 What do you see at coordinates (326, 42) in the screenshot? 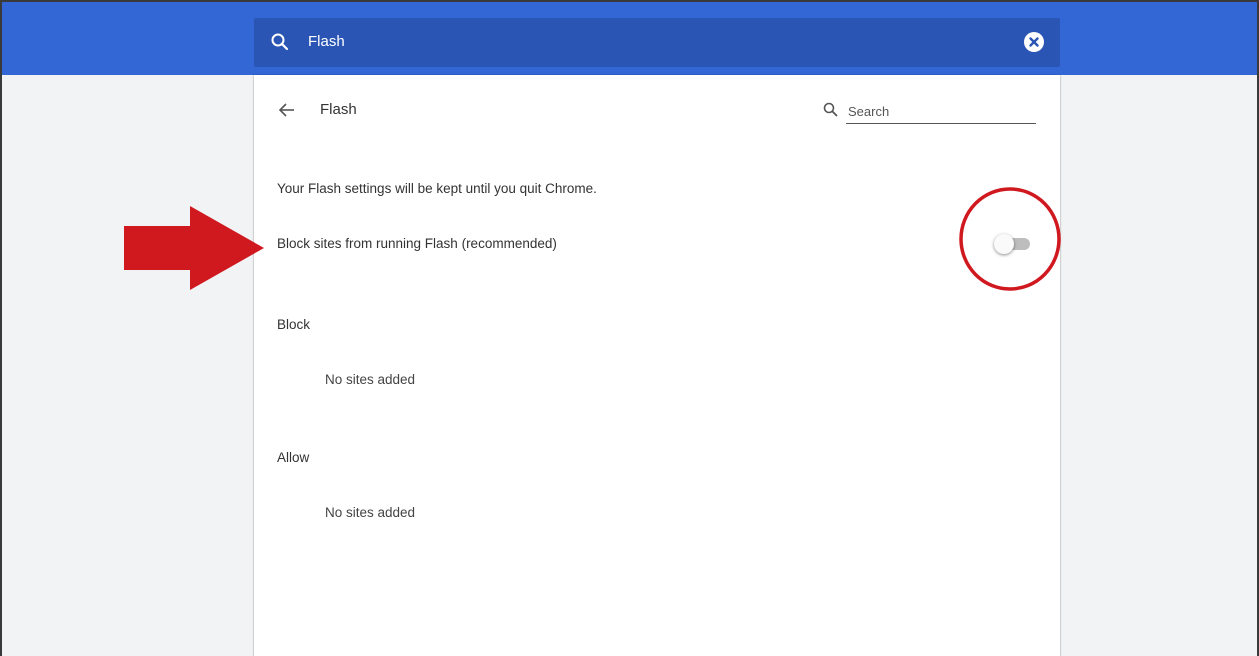
I see `search-query-text: Flash` at bounding box center [326, 42].